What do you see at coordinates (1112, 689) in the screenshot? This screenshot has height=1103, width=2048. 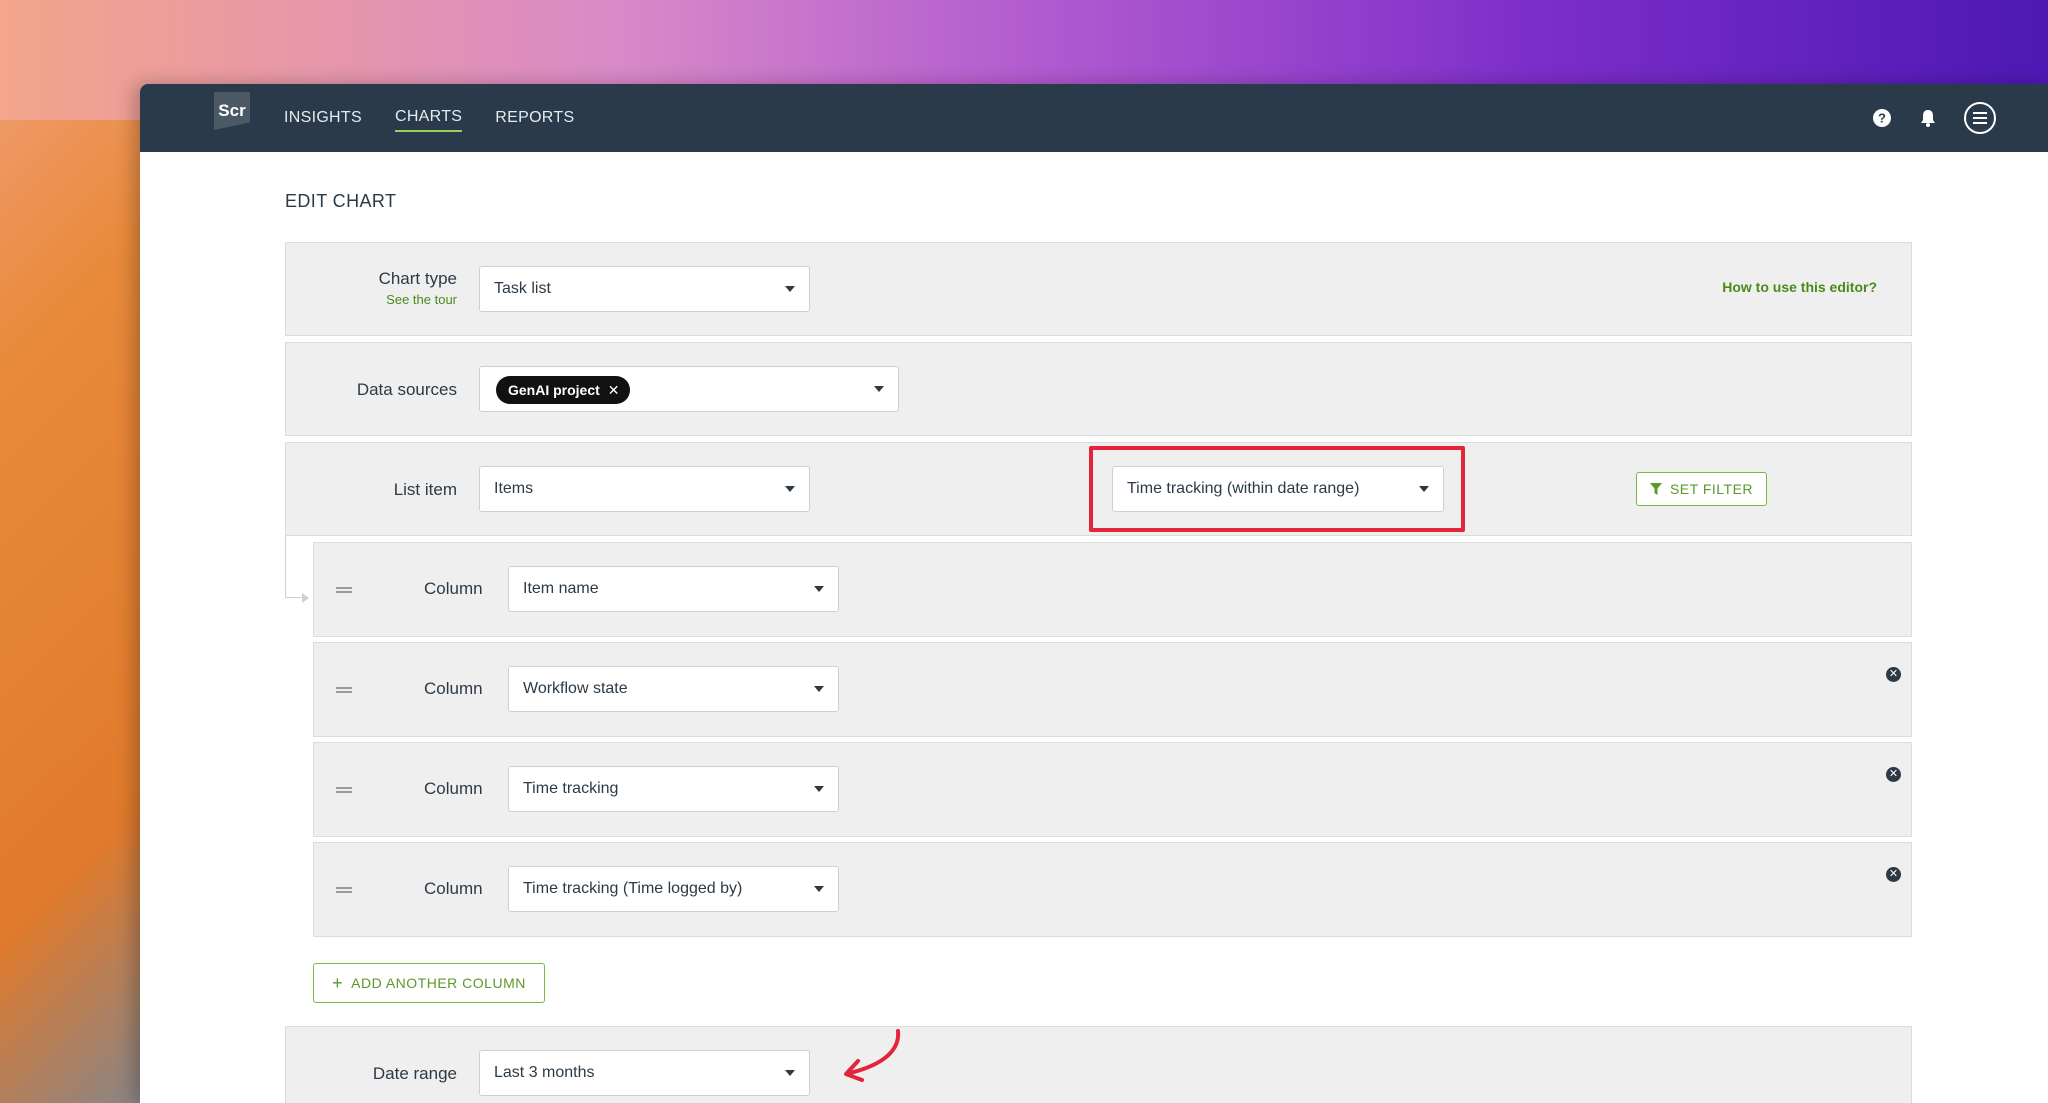 I see `column-row: Column Workflow state ✕` at bounding box center [1112, 689].